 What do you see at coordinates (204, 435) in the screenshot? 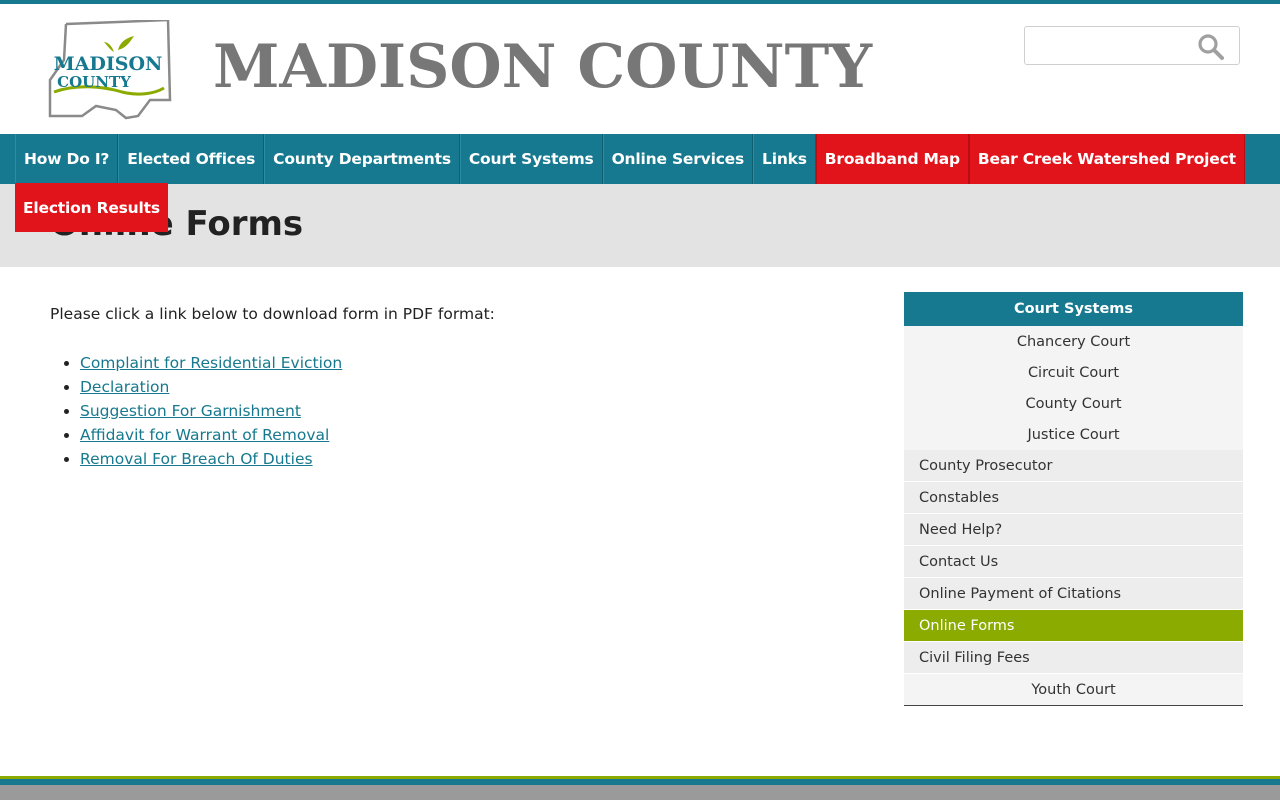
I see `form-link: Affidavit for Warrant of Removal` at bounding box center [204, 435].